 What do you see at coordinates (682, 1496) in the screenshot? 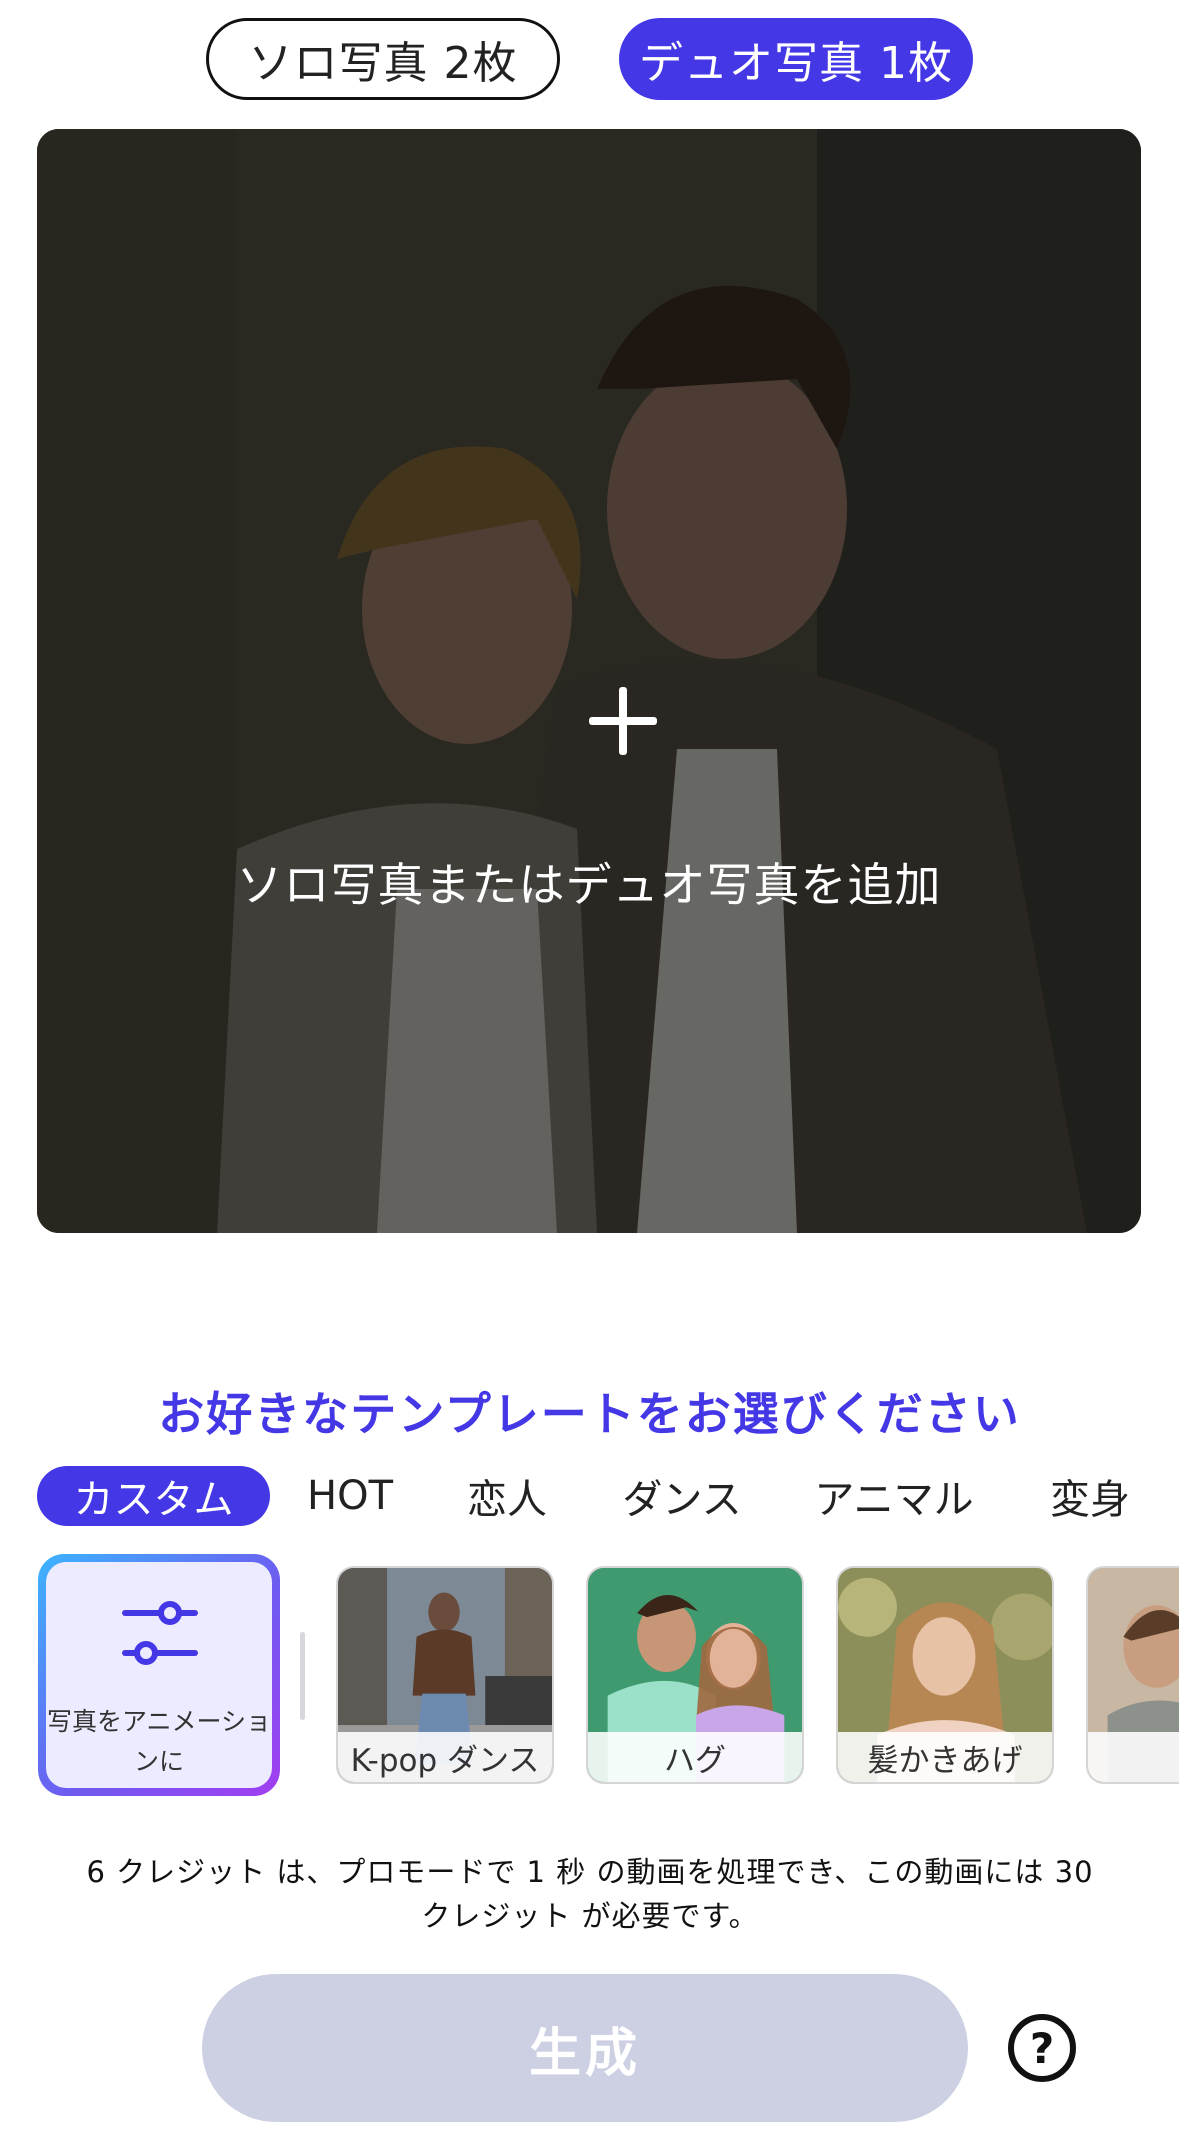
I see `tab-dance: ダンス` at bounding box center [682, 1496].